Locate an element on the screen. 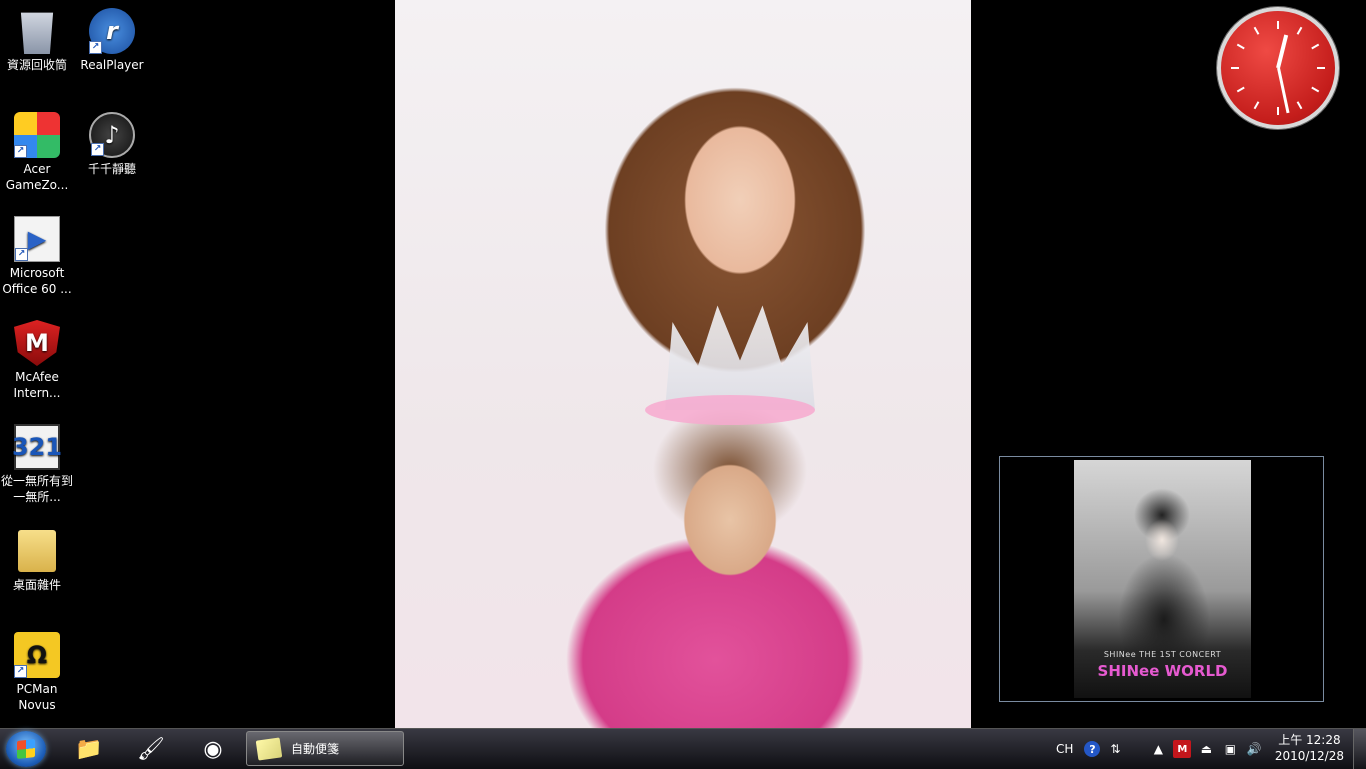 Image resolution: width=1366 pixels, height=769 pixels. desktop-icon-recycle-bin: 資源回收筒 is located at coordinates (37, 40).